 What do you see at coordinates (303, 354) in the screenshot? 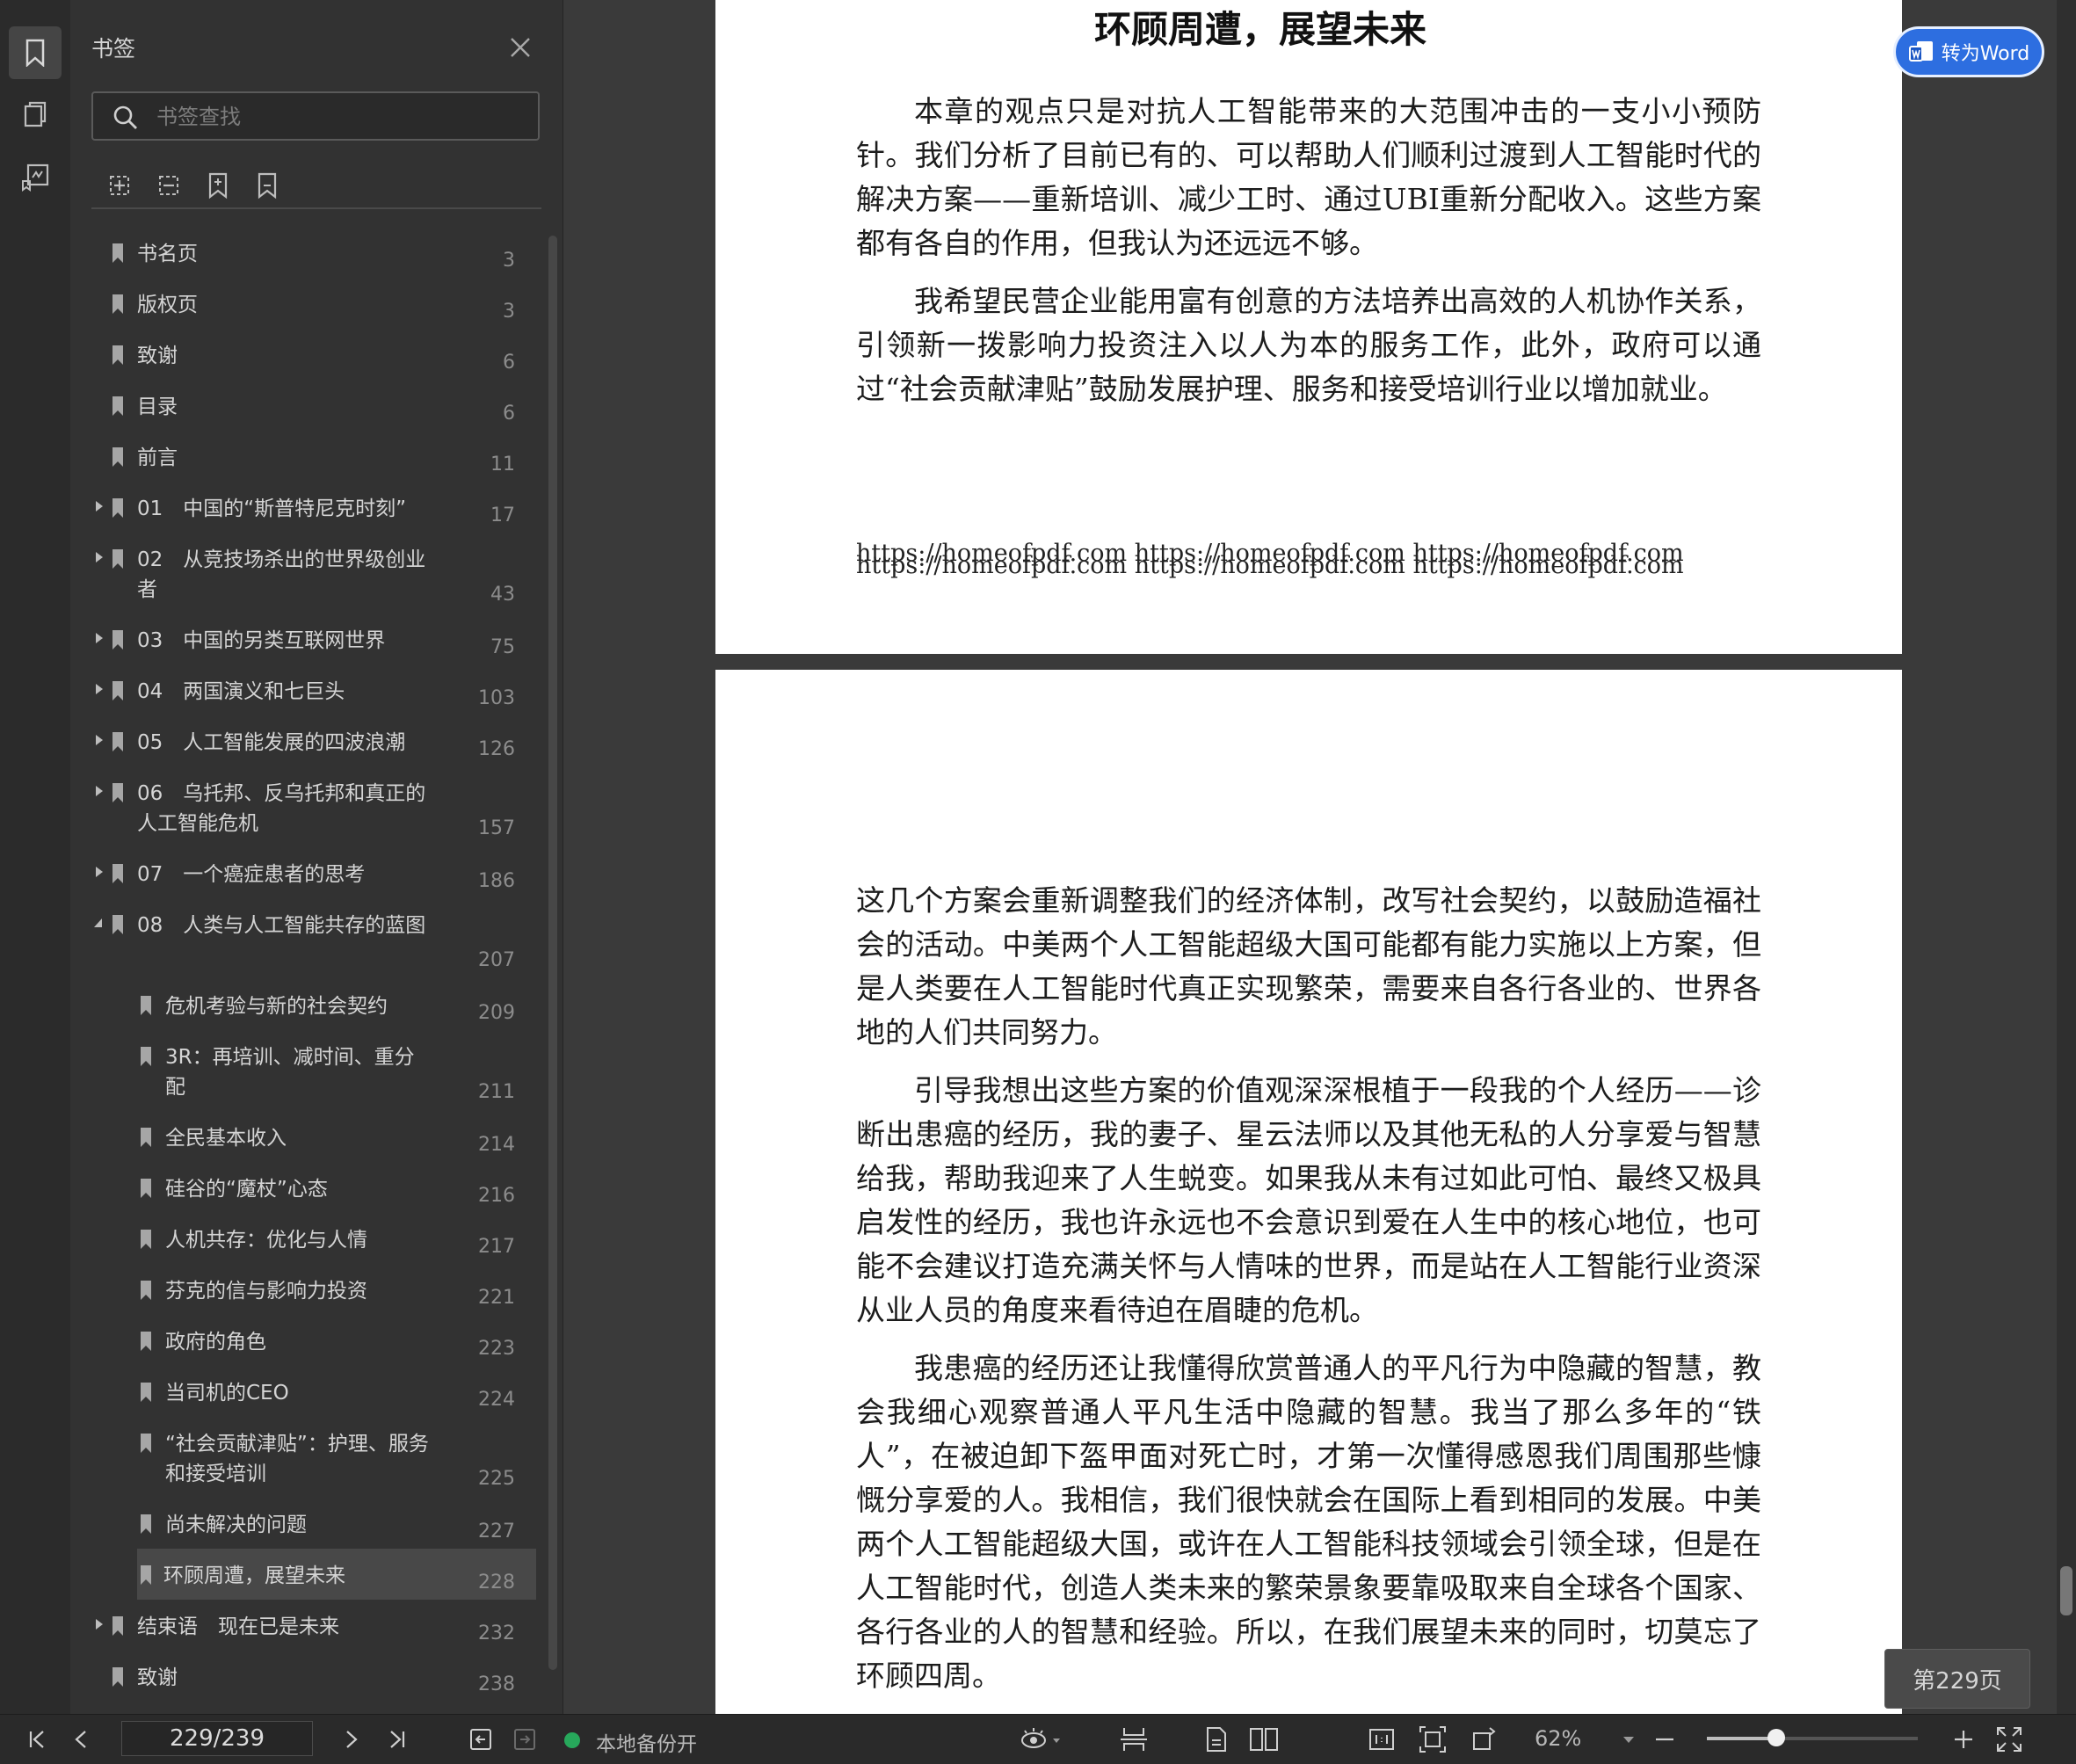
I see `bookmark-item: 致谢 6` at bounding box center [303, 354].